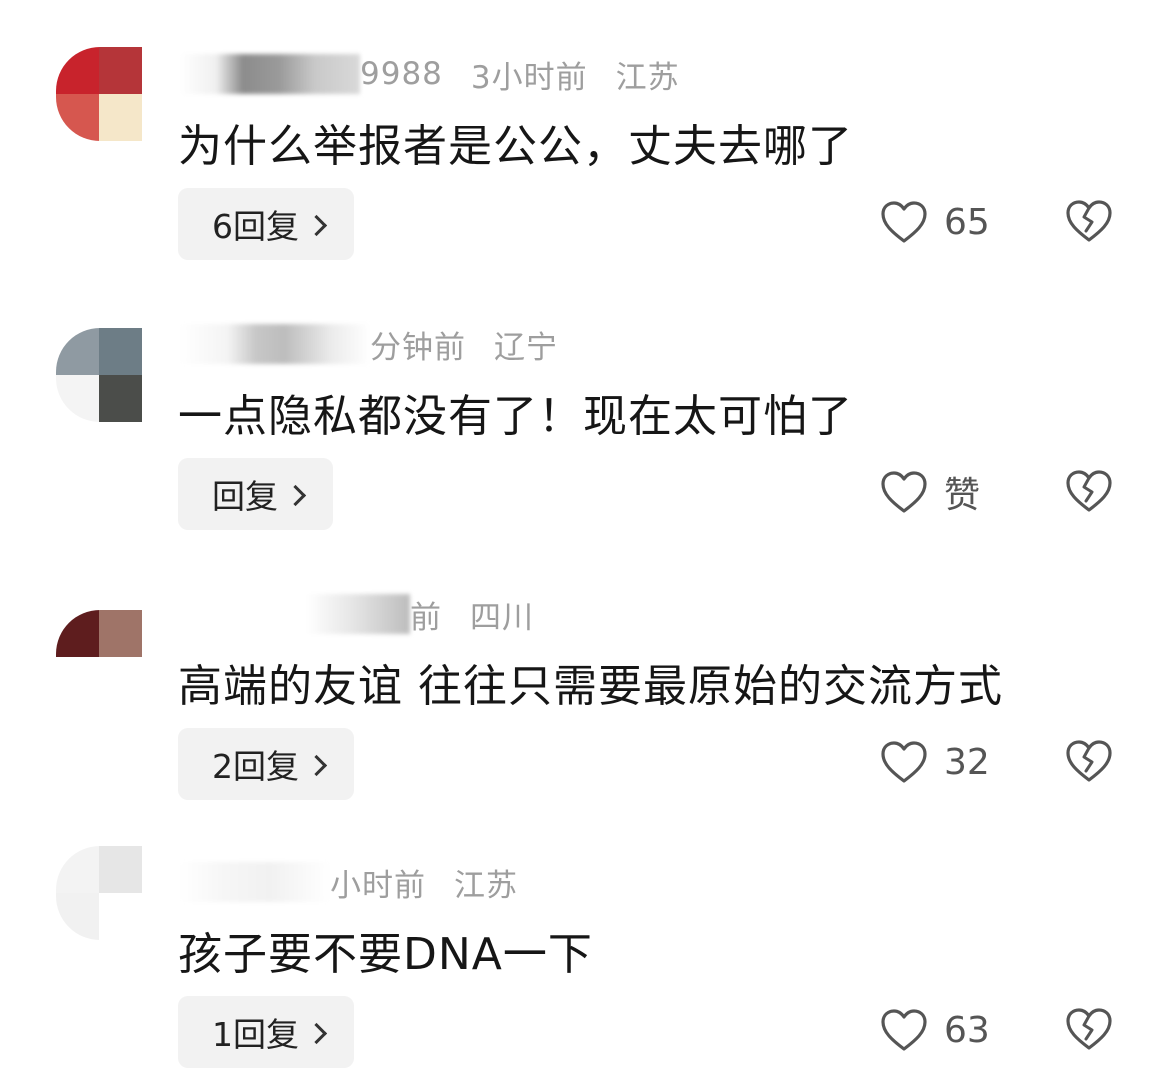 This screenshot has width=1176, height=1081. I want to click on like-button: 63, so click(935, 1030).